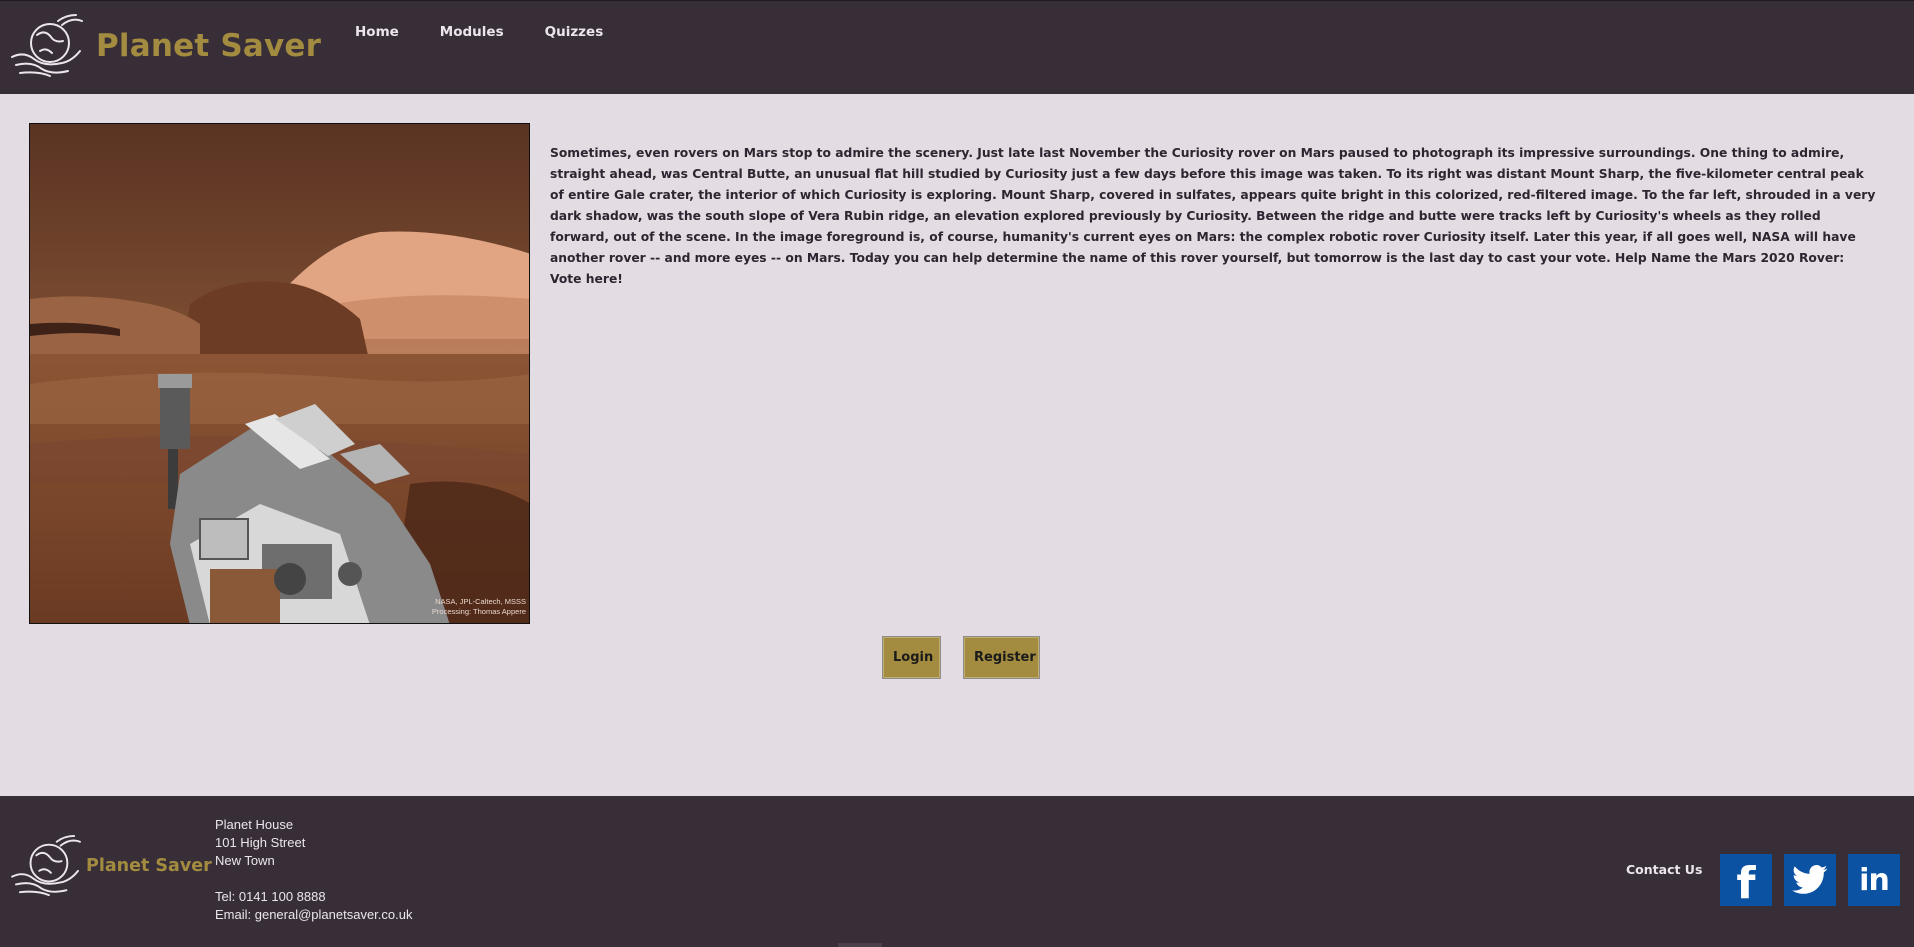 Image resolution: width=1914 pixels, height=947 pixels. What do you see at coordinates (314, 914) in the screenshot?
I see `address-email: Email: general@planetsaver.co.uk` at bounding box center [314, 914].